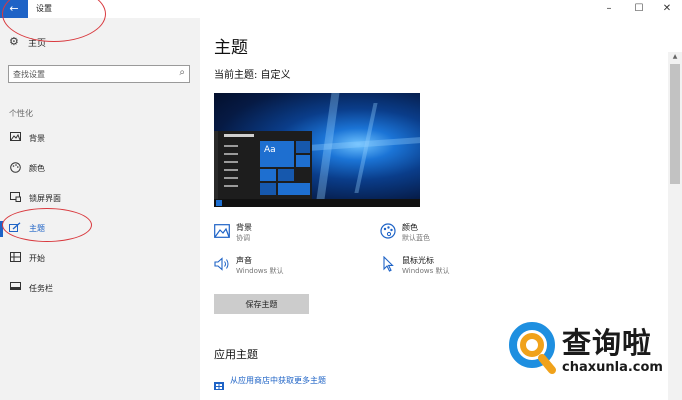 Image resolution: width=682 pixels, height=400 pixels. What do you see at coordinates (37, 258) in the screenshot?
I see `sidebar-item-label: 开始` at bounding box center [37, 258].